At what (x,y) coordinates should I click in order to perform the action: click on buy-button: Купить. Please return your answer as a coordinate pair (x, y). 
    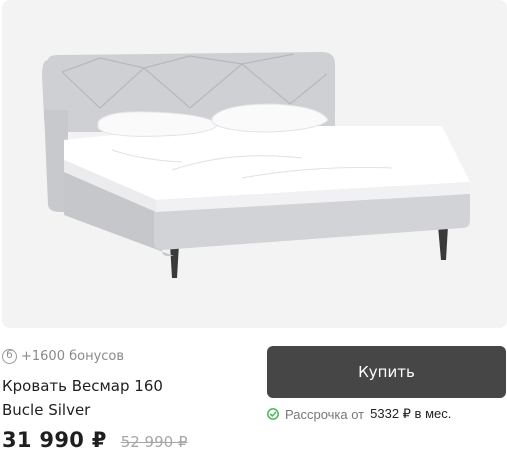
    Looking at the image, I should click on (386, 372).